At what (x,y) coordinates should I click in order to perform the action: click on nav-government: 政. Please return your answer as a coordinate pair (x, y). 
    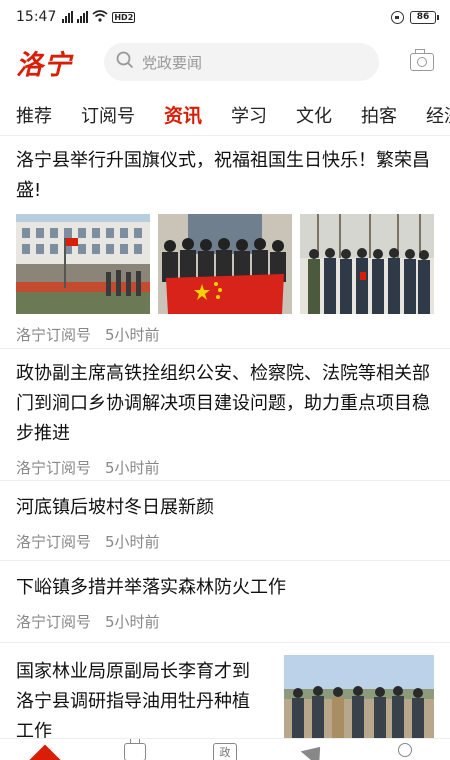
    Looking at the image, I should click on (225, 749).